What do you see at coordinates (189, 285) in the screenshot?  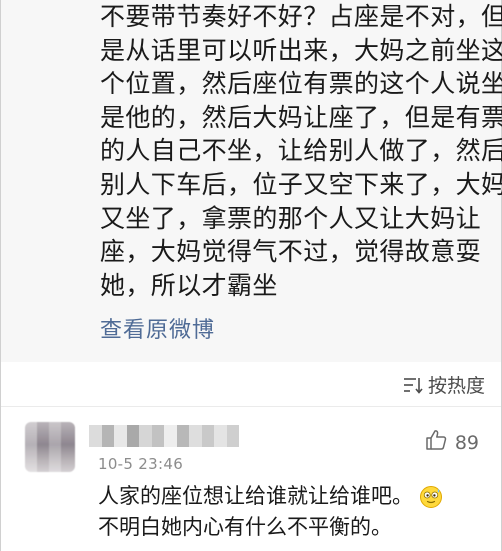 I see `post-line: 她，所以才霸坐` at bounding box center [189, 285].